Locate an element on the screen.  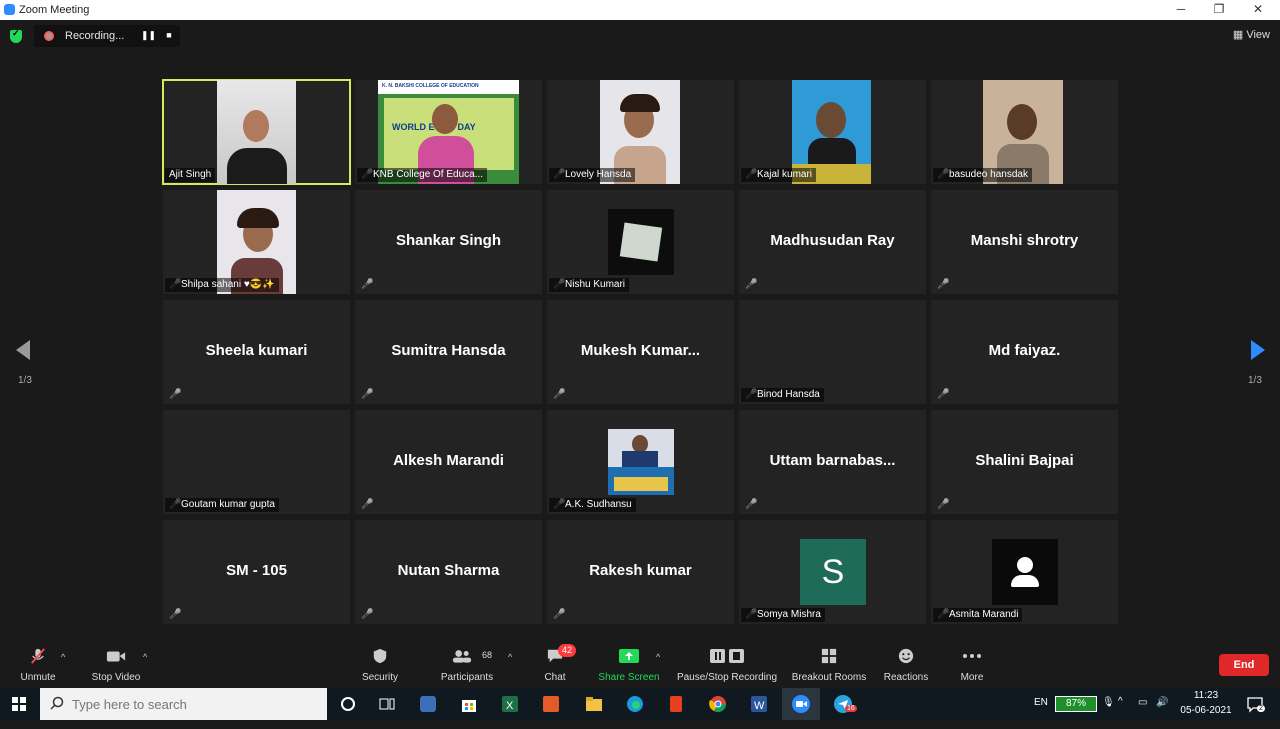
grid-icon: ▦ is located at coordinates (1238, 35).